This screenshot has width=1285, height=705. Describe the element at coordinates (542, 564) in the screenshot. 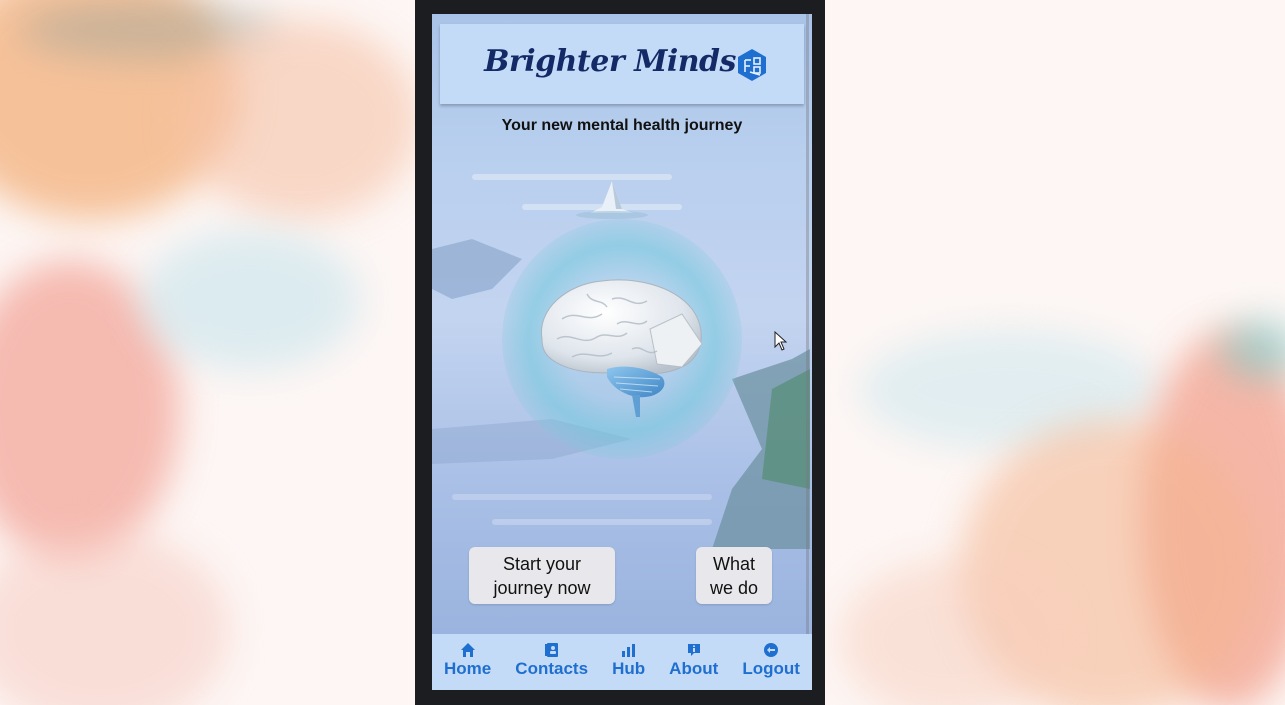

I see `start-journey-label-line1: Start your` at that location.